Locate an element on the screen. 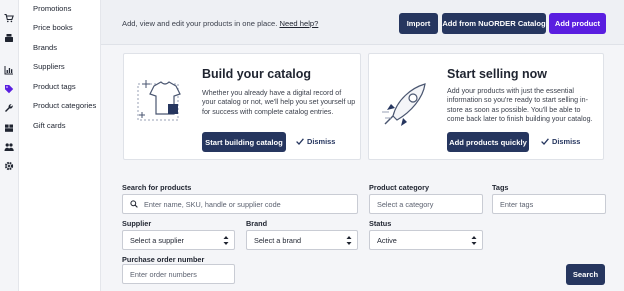 This screenshot has width=624, height=291. category-select: Select a category is located at coordinates (426, 204).